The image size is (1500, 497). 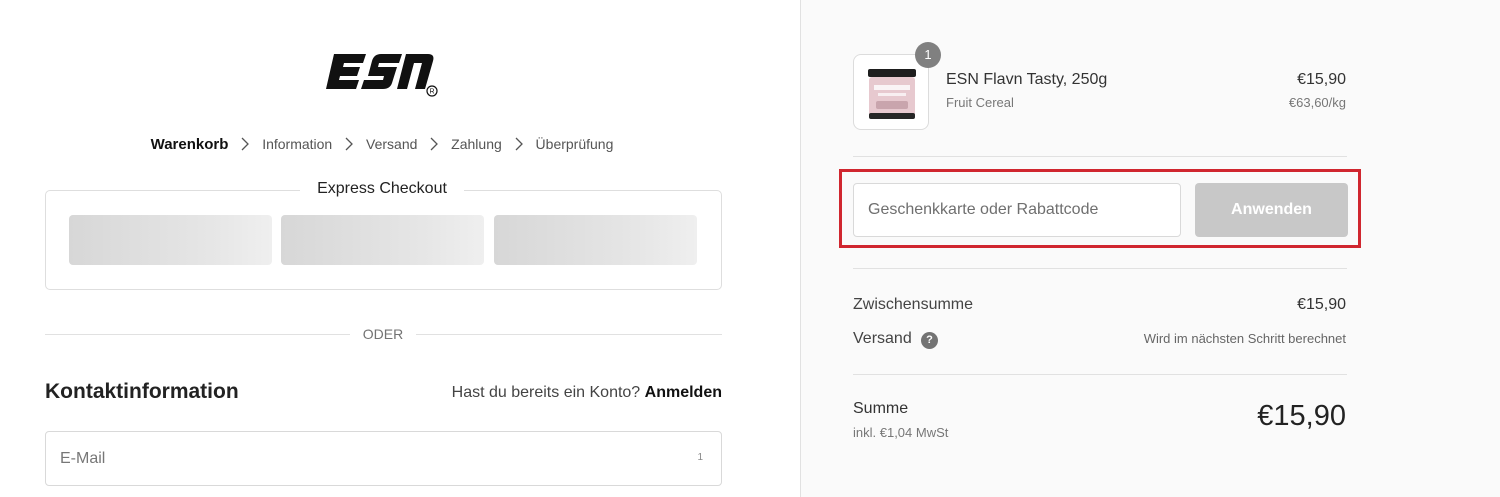 I want to click on discount-code-field, so click(x=1017, y=210).